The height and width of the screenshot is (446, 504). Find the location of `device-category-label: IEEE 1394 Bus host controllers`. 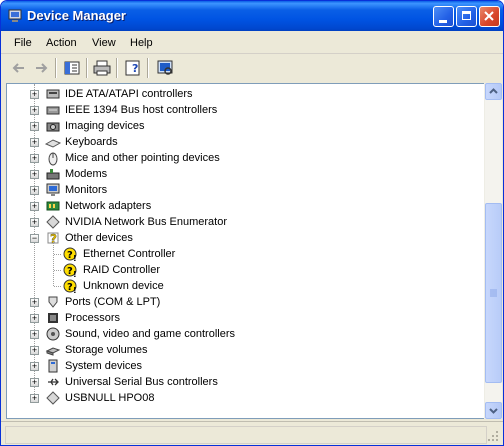

device-category-label: IEEE 1394 Bus host controllers is located at coordinates (141, 110).